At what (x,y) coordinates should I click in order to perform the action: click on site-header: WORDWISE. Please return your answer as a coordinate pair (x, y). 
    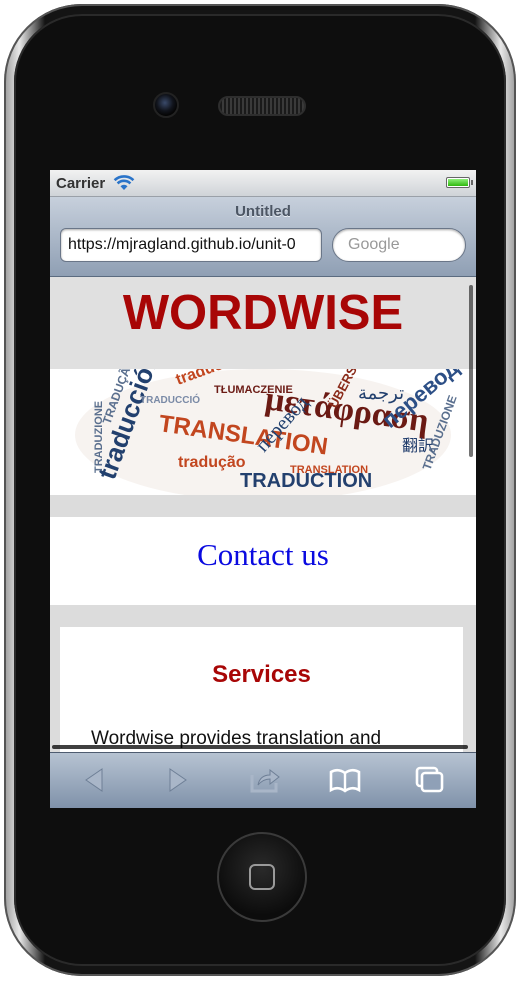
    Looking at the image, I should click on (263, 323).